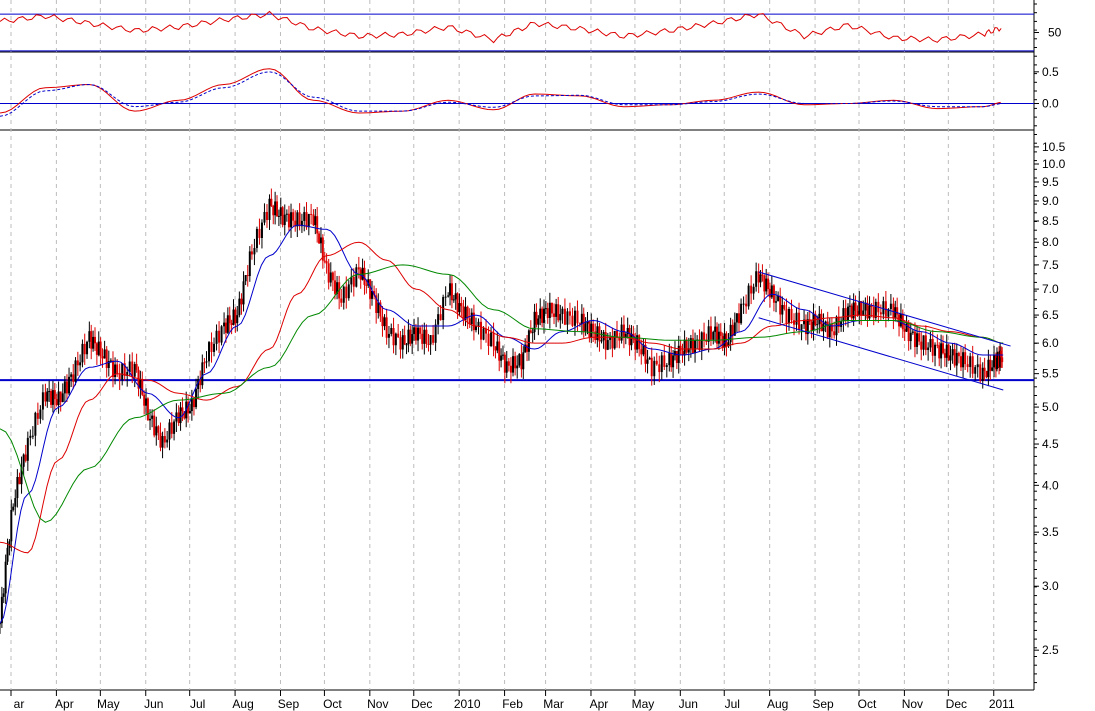  What do you see at coordinates (553, 704) in the screenshot?
I see `x-tick-label: Mar` at bounding box center [553, 704].